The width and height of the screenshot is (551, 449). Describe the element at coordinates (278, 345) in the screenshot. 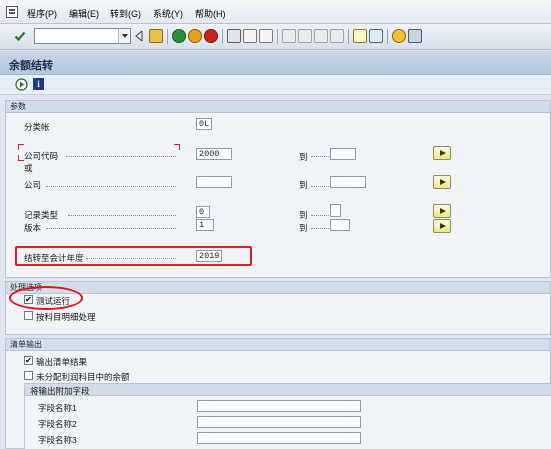

I see `output-group-title: 清单输出` at that location.